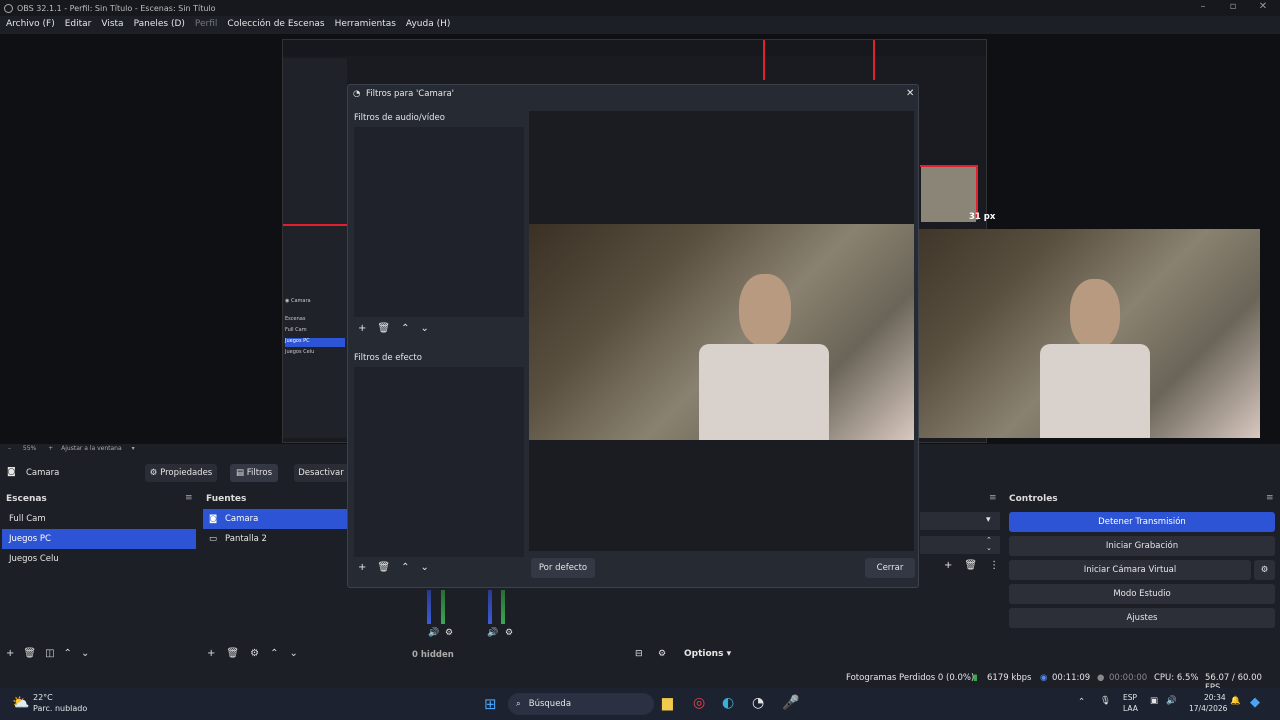 The image size is (1280, 720). I want to click on scene-item: Full Cam, so click(99, 519).